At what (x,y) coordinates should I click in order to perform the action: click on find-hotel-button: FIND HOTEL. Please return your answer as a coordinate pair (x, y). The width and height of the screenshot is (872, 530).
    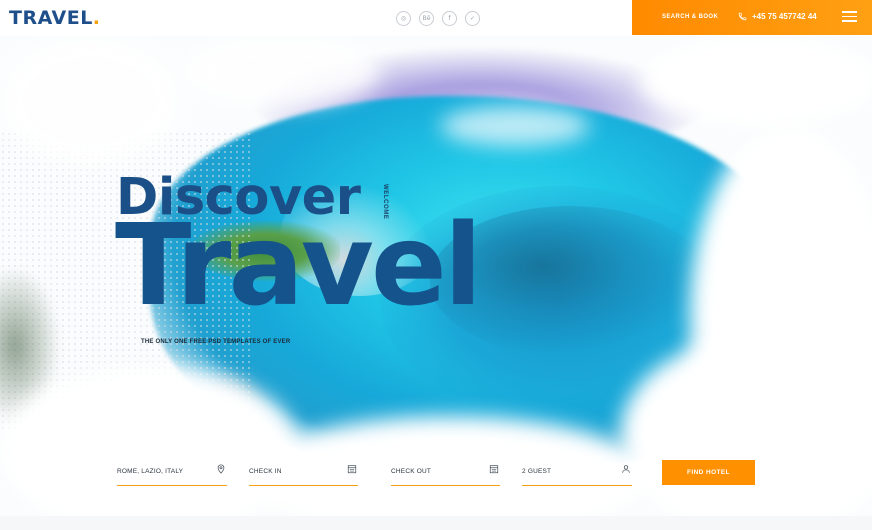
    Looking at the image, I should click on (708, 472).